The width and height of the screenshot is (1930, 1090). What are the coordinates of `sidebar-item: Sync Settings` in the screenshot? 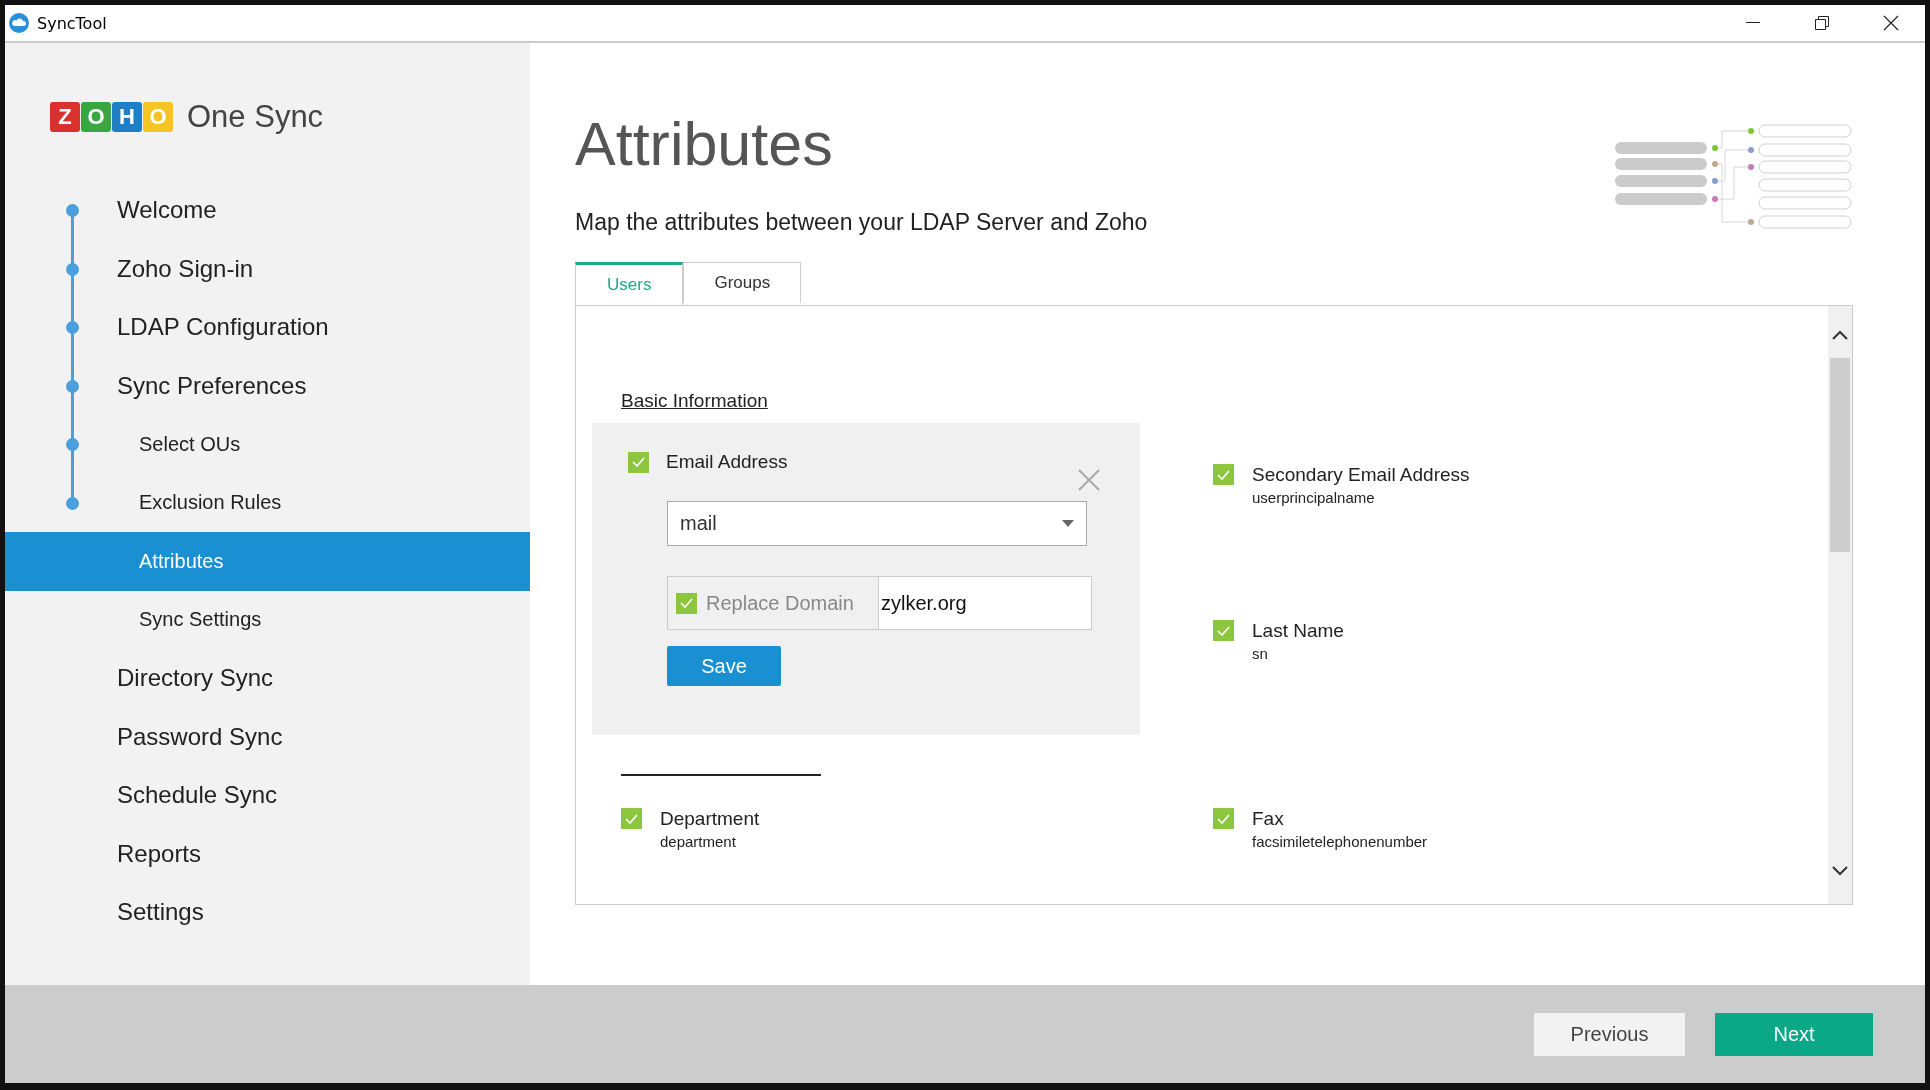 It's located at (267, 619).